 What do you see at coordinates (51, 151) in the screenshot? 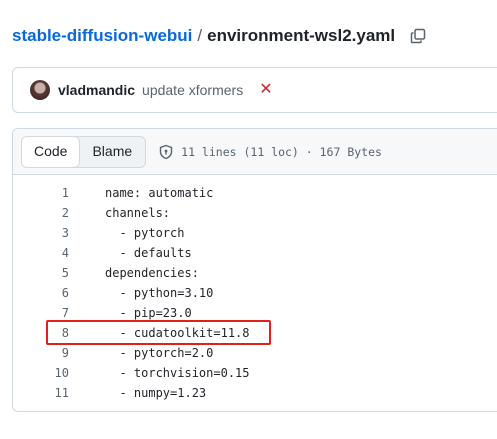
I see `tab-code: Code` at bounding box center [51, 151].